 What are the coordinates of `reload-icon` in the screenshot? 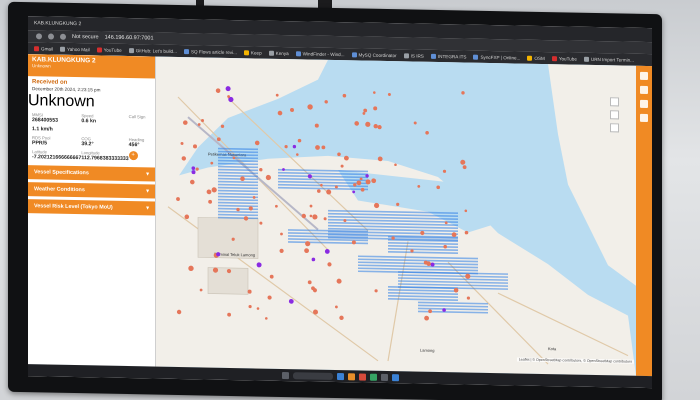 It's located at (63, 36).